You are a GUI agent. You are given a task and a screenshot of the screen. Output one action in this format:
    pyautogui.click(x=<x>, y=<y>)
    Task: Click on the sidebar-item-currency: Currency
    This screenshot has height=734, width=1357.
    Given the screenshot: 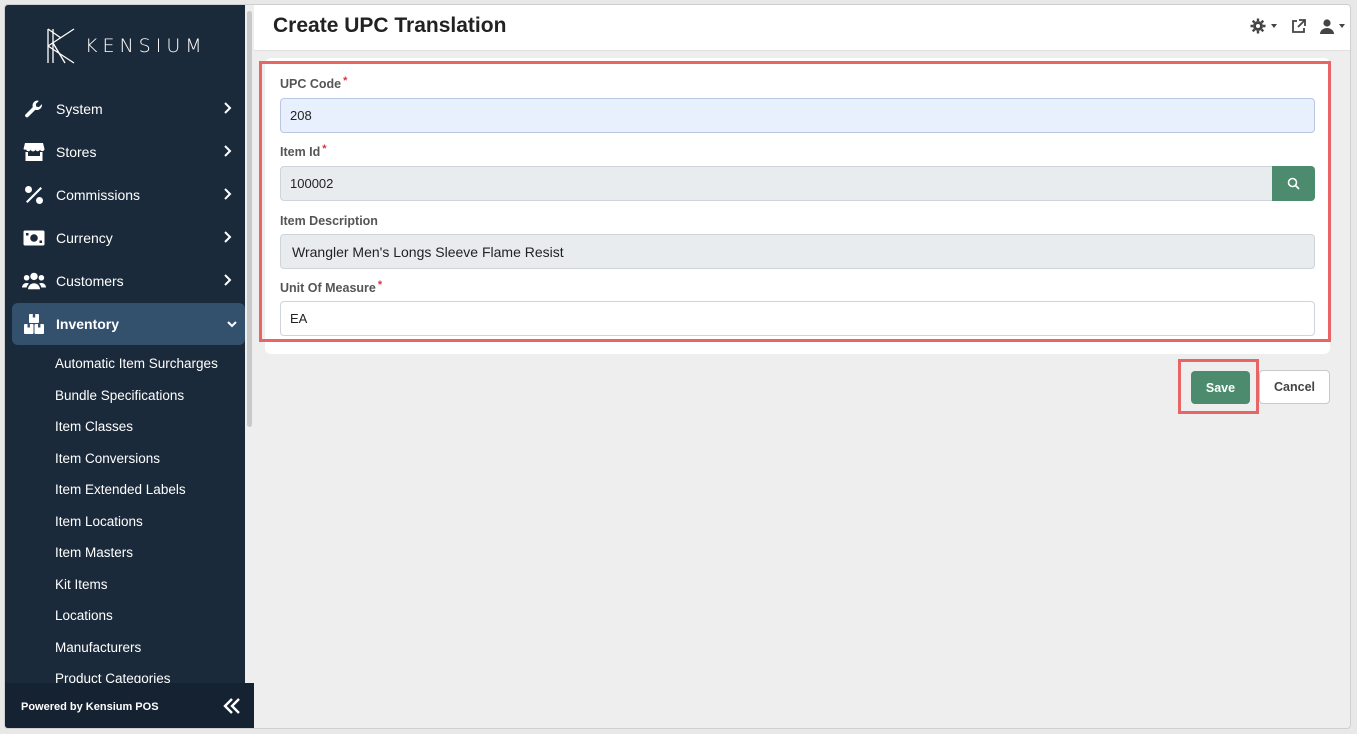 What is the action you would take?
    pyautogui.click(x=125, y=237)
    